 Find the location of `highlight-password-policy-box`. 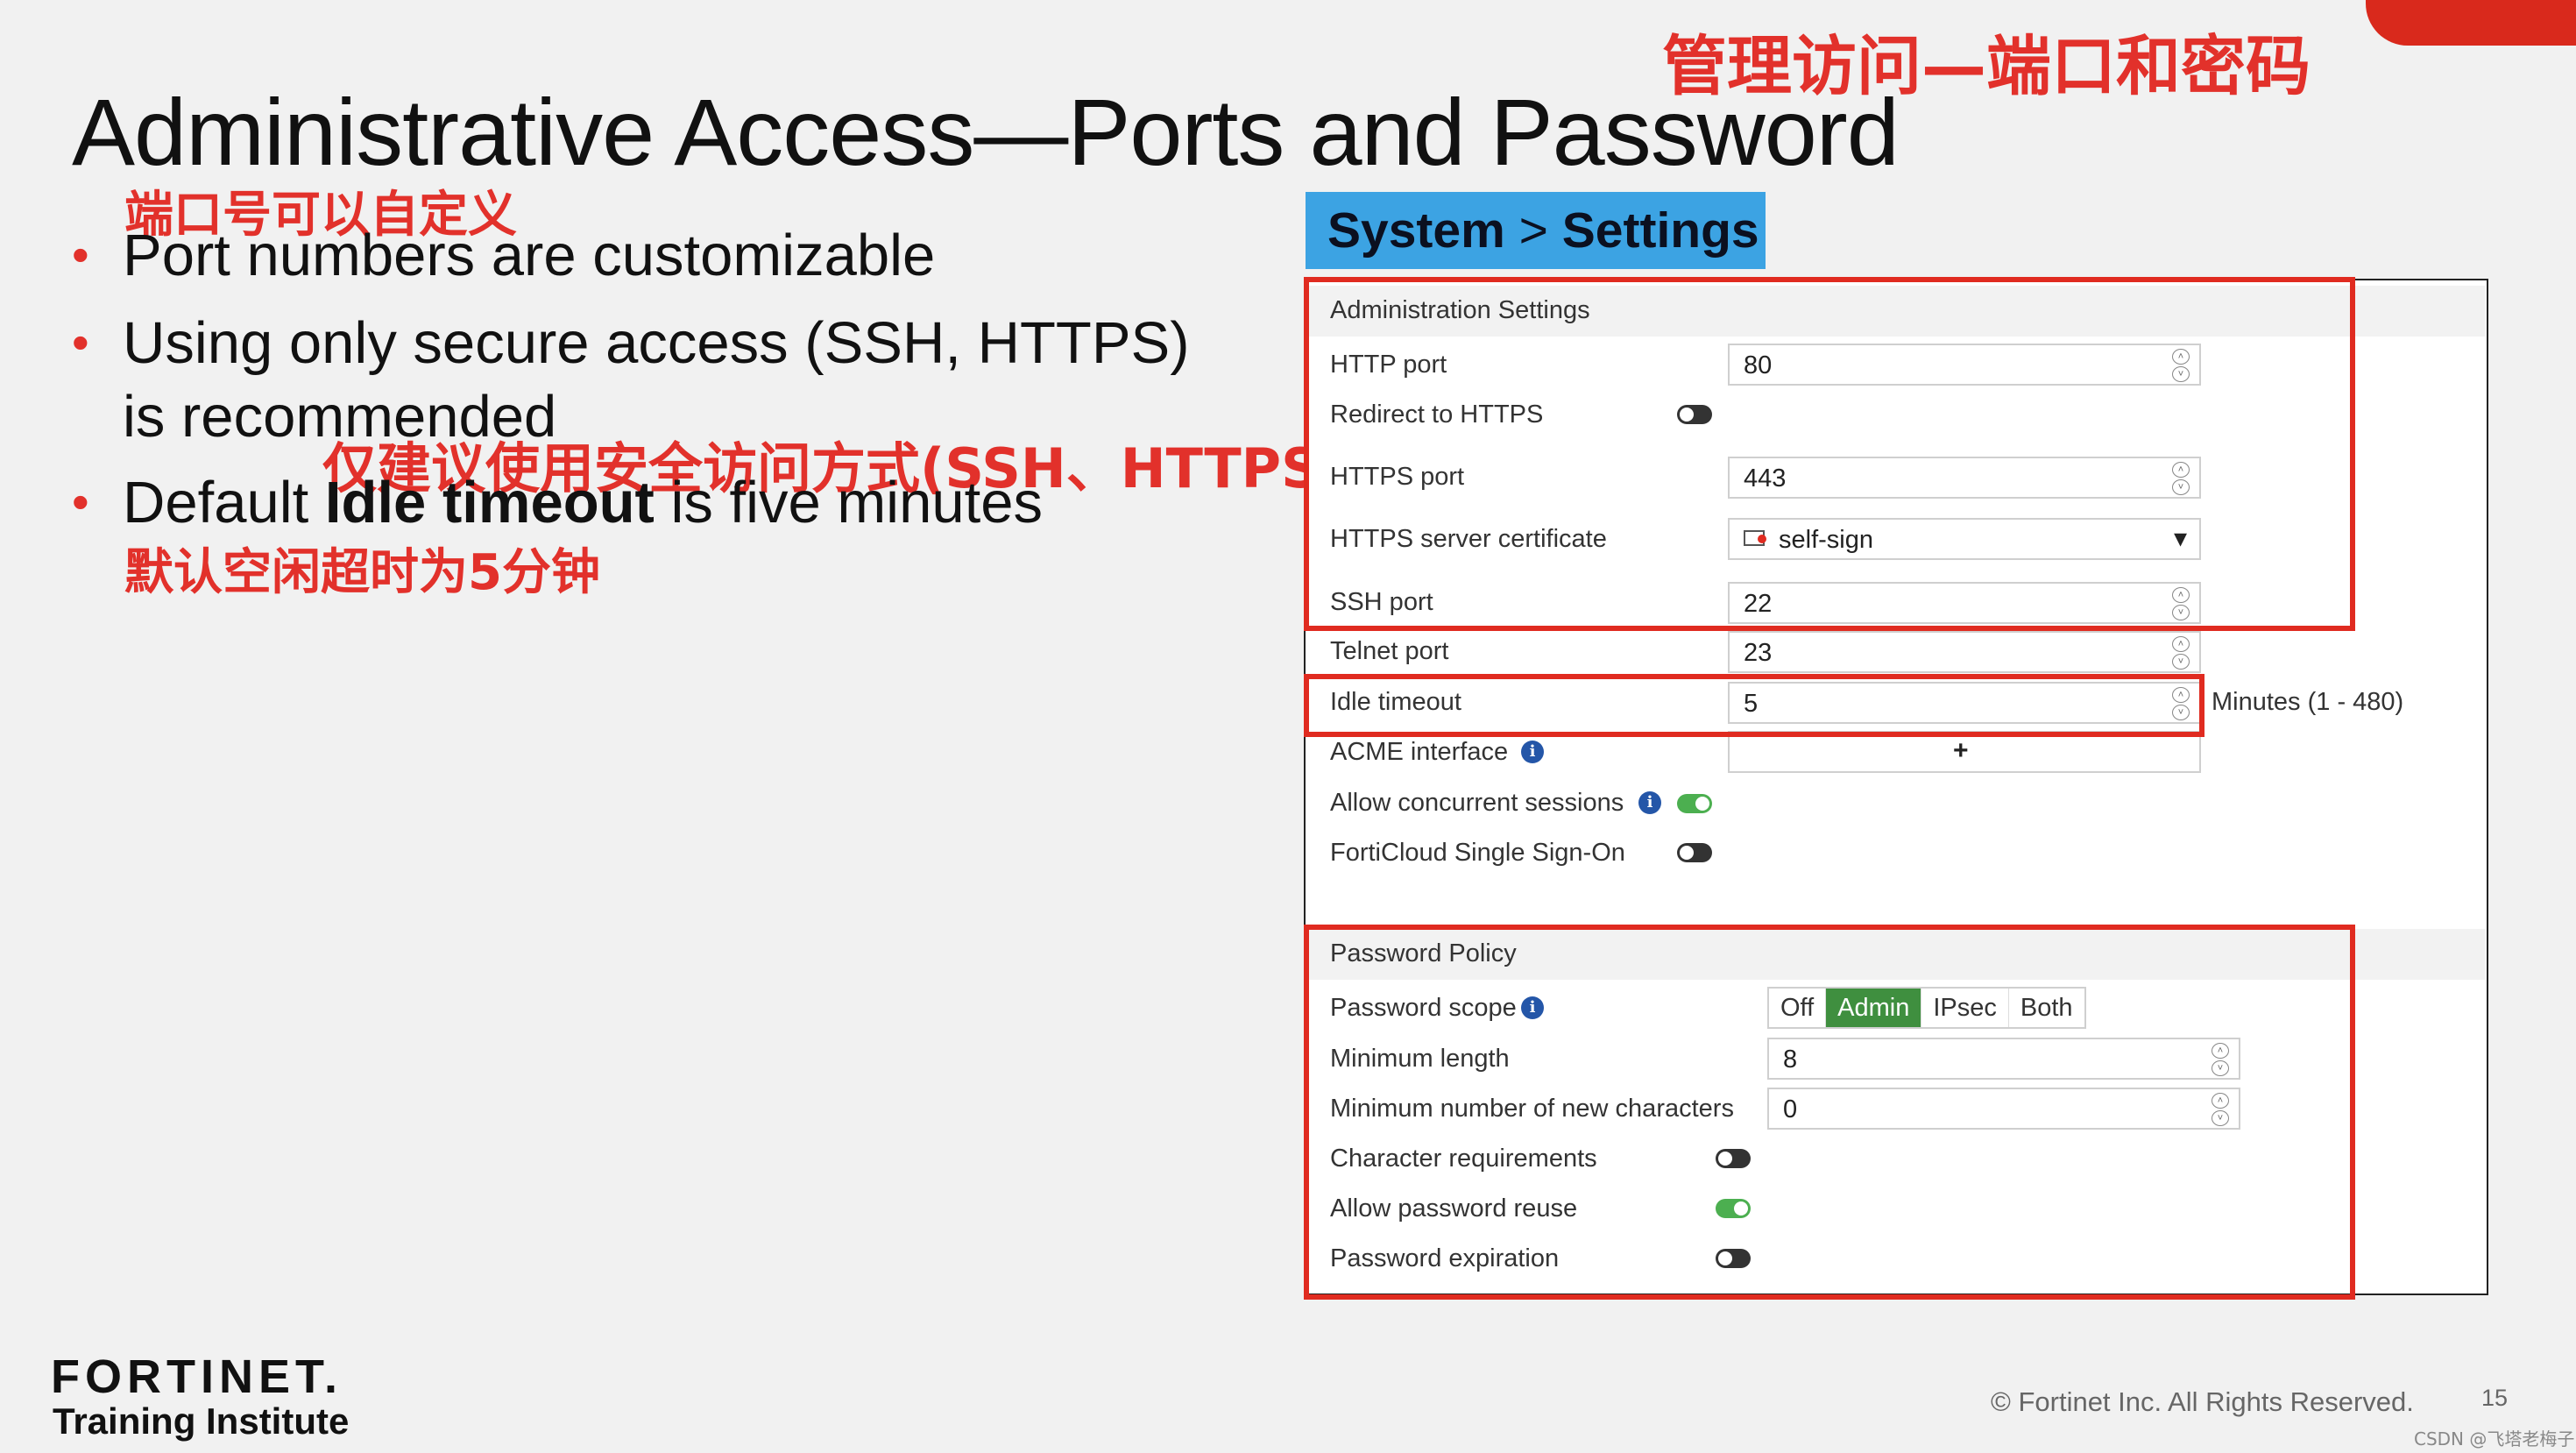

highlight-password-policy-box is located at coordinates (1829, 1112).